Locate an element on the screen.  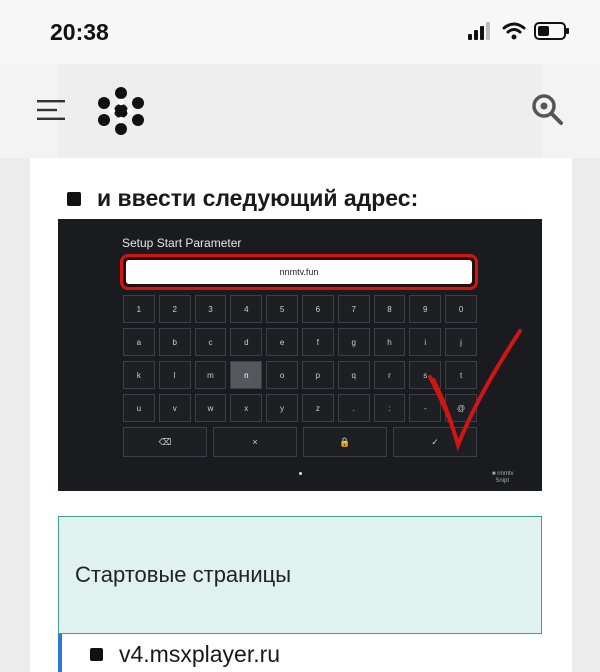
status-bar: 20:38 is located at coordinates (300, 32).